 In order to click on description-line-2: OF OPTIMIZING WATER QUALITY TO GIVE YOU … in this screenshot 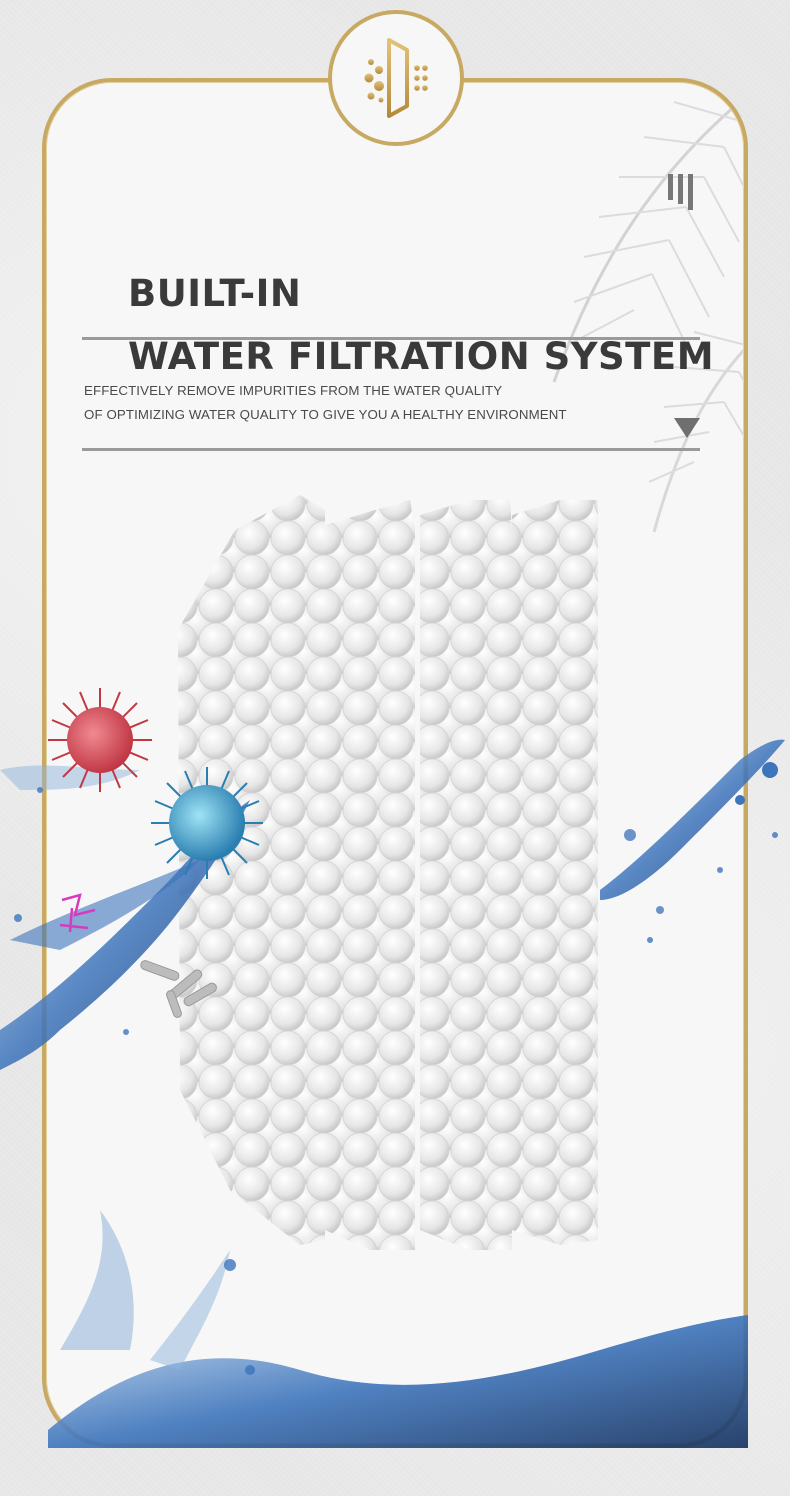, I will do `click(325, 414)`.